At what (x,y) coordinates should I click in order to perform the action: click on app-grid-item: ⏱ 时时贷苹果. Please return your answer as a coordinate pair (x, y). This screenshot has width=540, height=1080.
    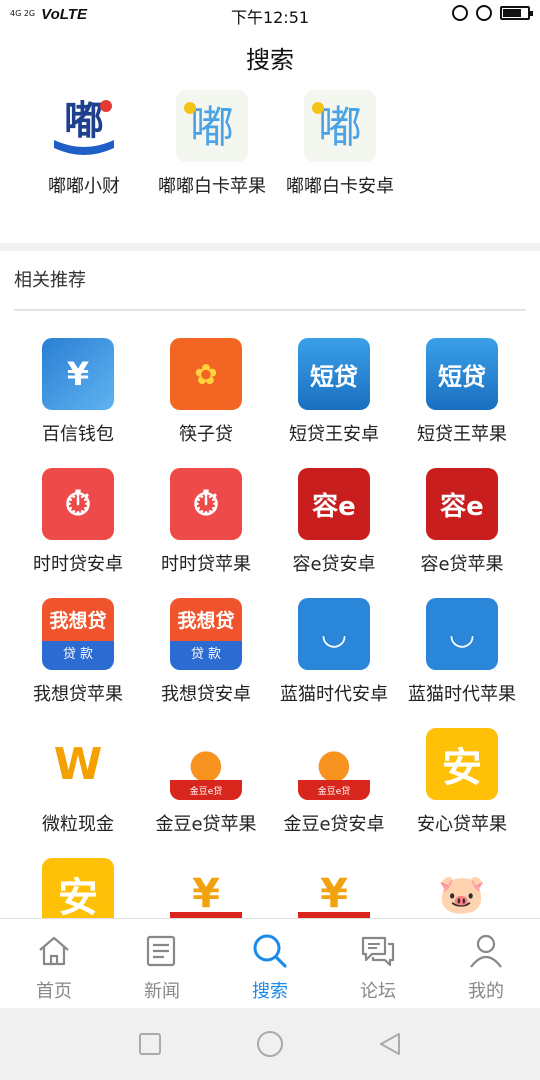
    Looking at the image, I should click on (206, 533).